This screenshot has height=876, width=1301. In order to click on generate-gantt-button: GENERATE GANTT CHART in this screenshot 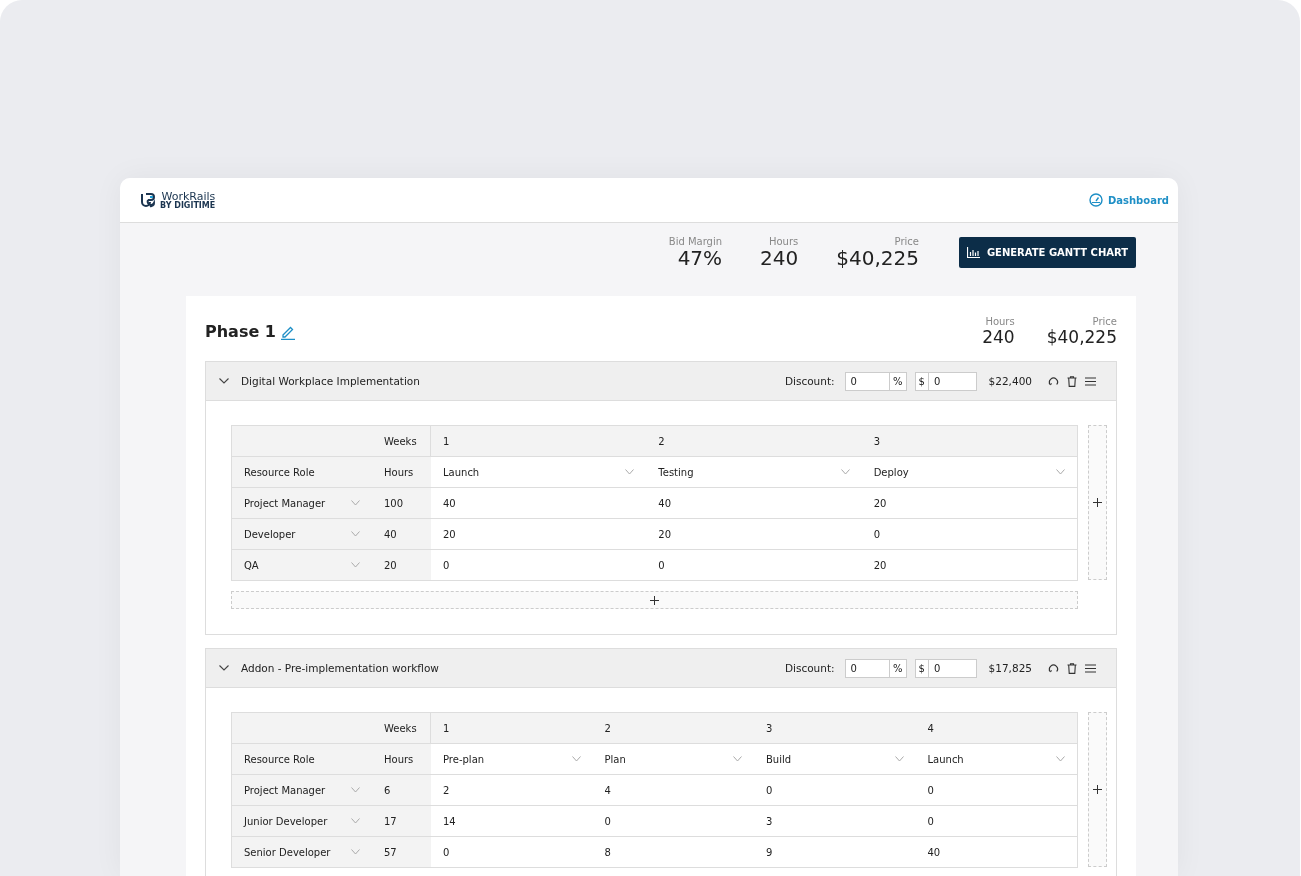, I will do `click(1047, 252)`.